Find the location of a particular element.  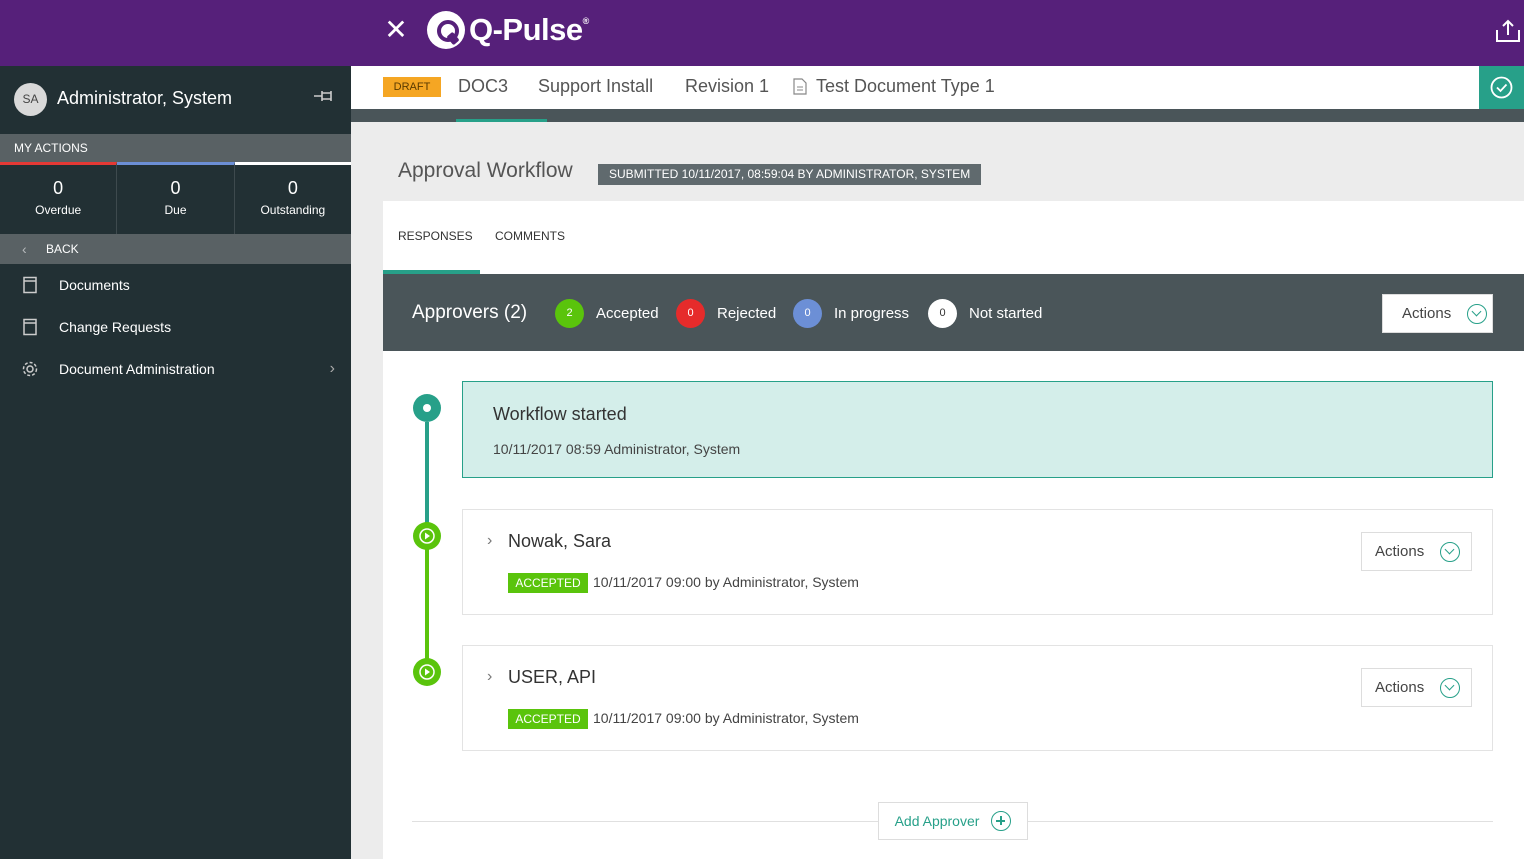

add-approver-button: Add Approver is located at coordinates (953, 821).